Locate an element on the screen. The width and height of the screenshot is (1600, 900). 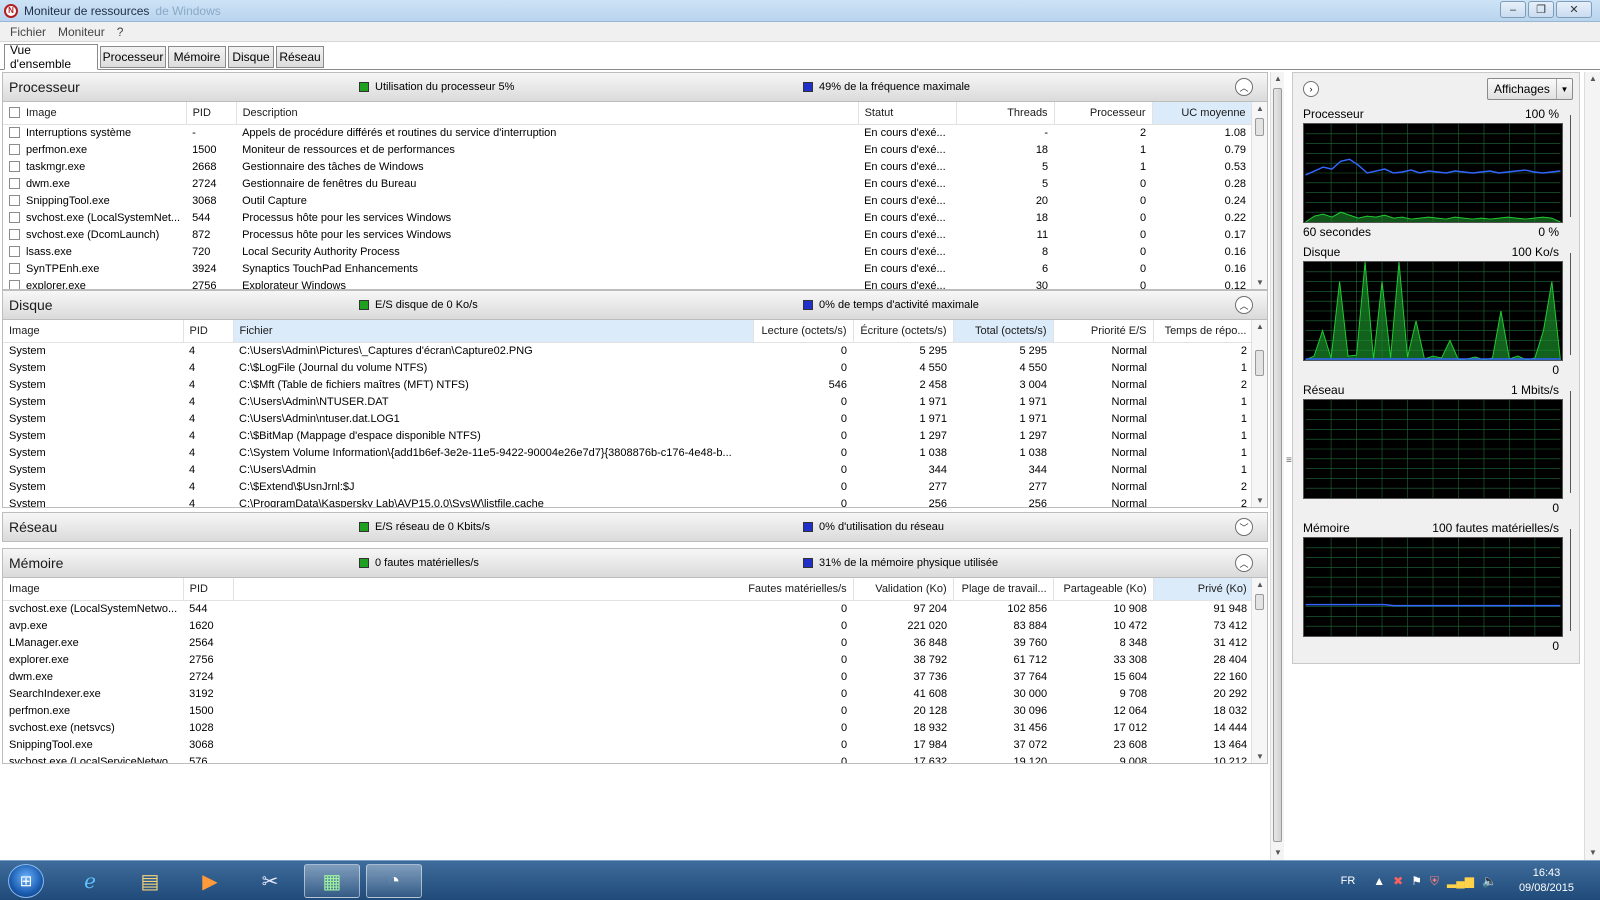
mem-header-private: Privé (Ko) is located at coordinates (1203, 589).